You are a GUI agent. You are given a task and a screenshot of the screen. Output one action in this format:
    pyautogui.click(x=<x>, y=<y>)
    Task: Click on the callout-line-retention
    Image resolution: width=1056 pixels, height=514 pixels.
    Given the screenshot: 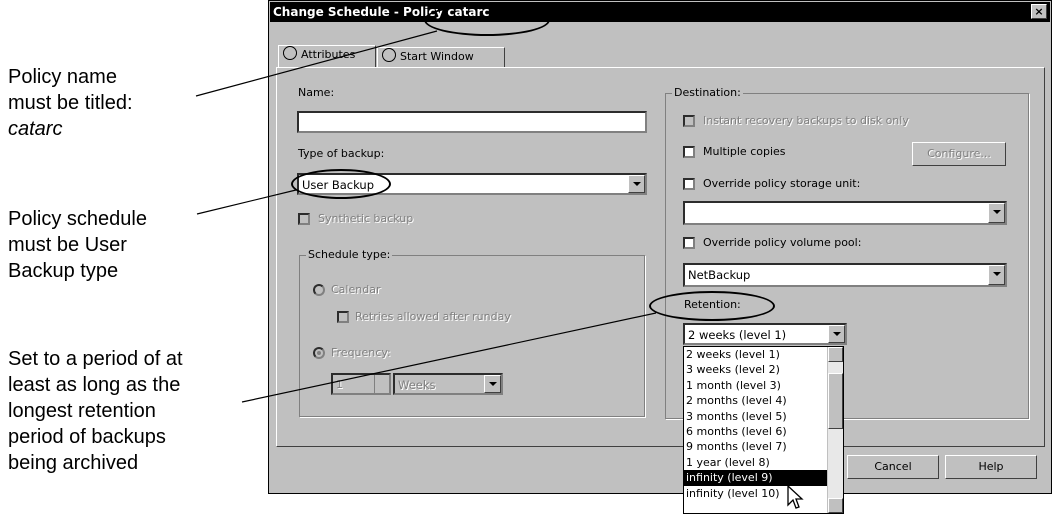 What is the action you would take?
    pyautogui.click(x=449, y=357)
    